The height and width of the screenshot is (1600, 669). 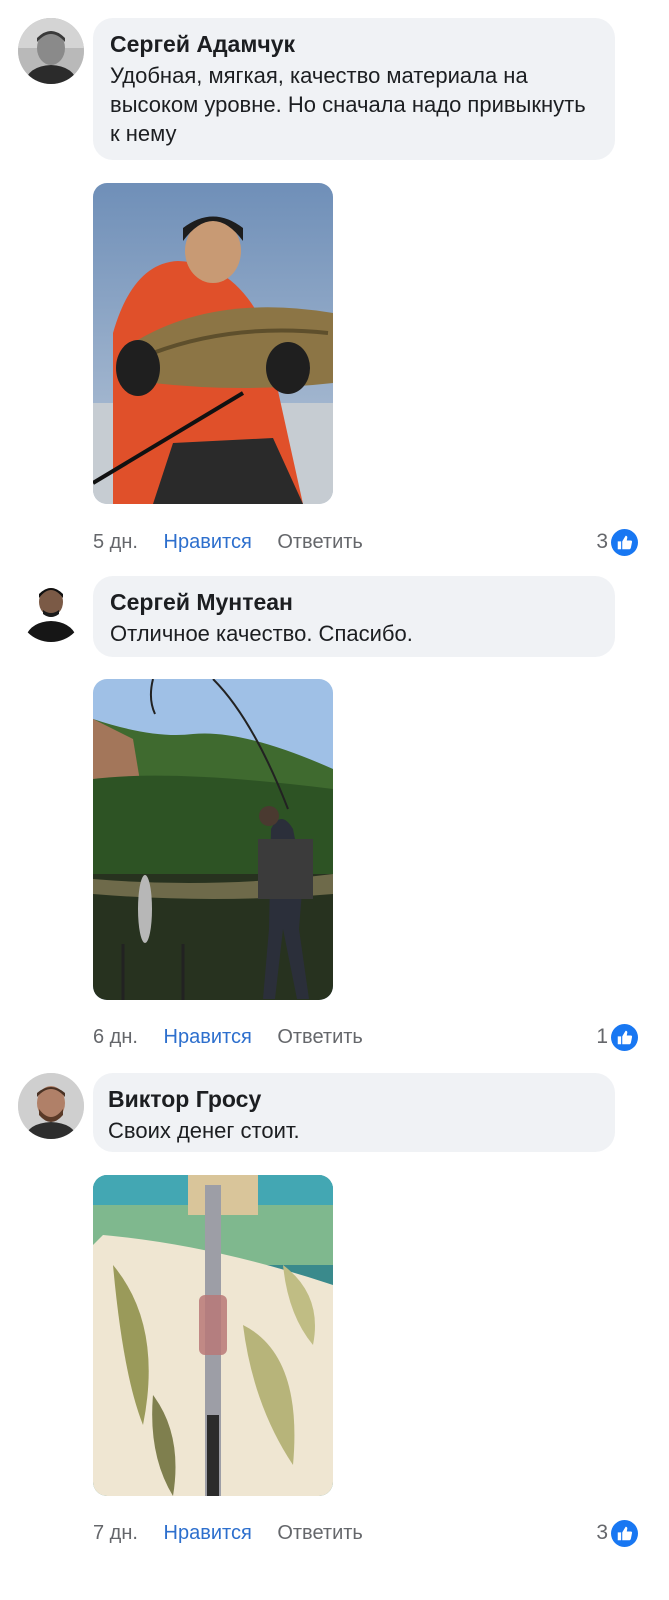 I want to click on comment-text: Отличное качество. Спасибо., so click(x=261, y=633).